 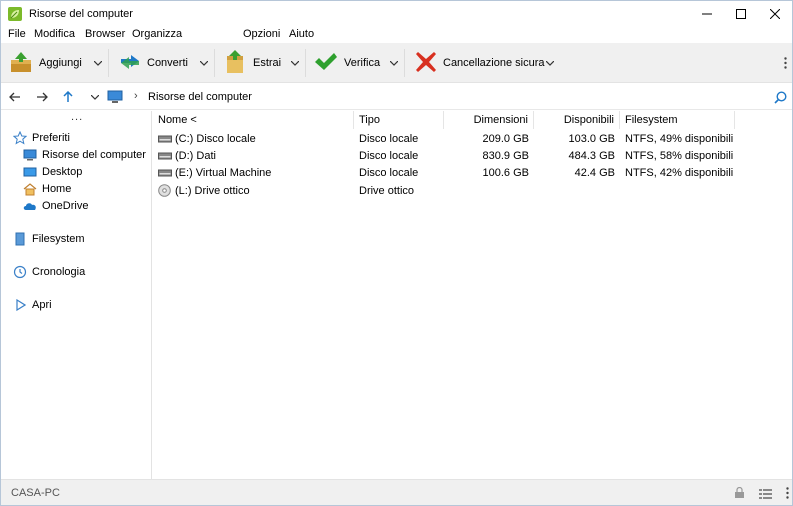 What do you see at coordinates (165, 156) in the screenshot?
I see `hard-drive-icon` at bounding box center [165, 156].